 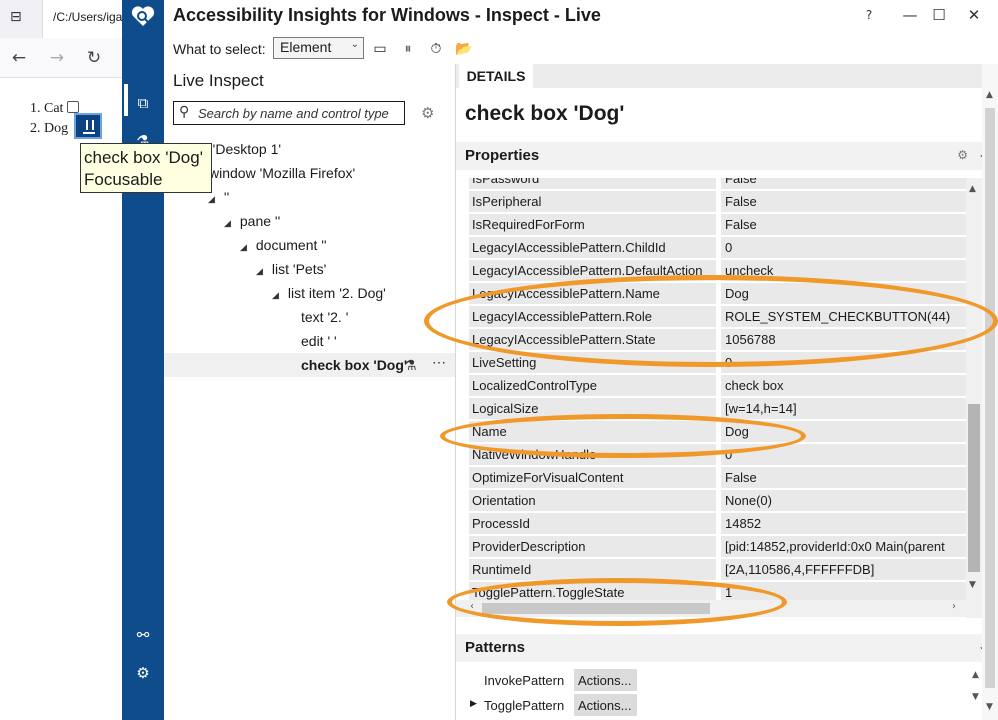 I want to click on inspect-icon: ⧉, so click(x=143, y=103).